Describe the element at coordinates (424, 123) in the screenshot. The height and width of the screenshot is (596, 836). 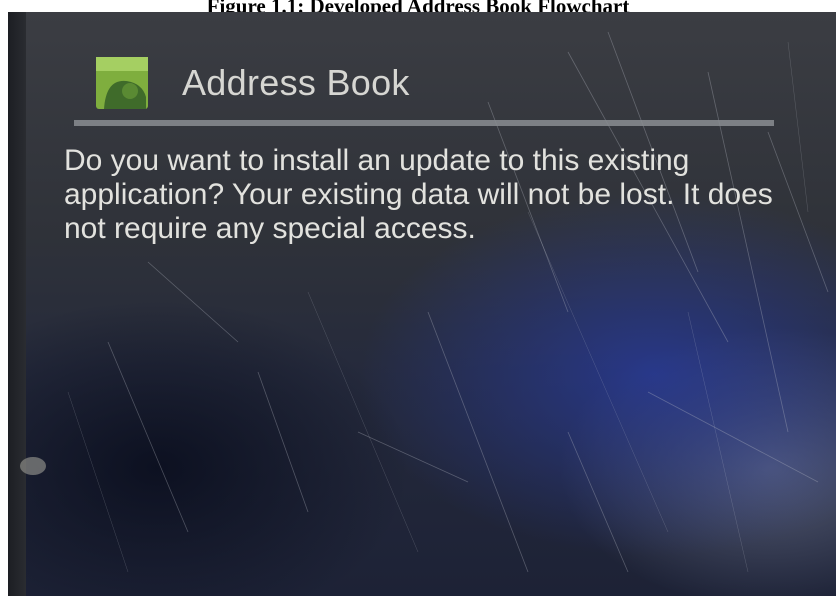
I see `title-divider` at that location.